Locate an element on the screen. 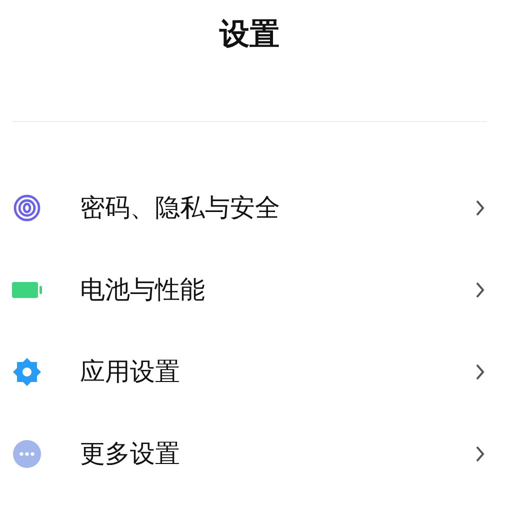 The height and width of the screenshot is (513, 513). fingerprint-icon is located at coordinates (27, 208).